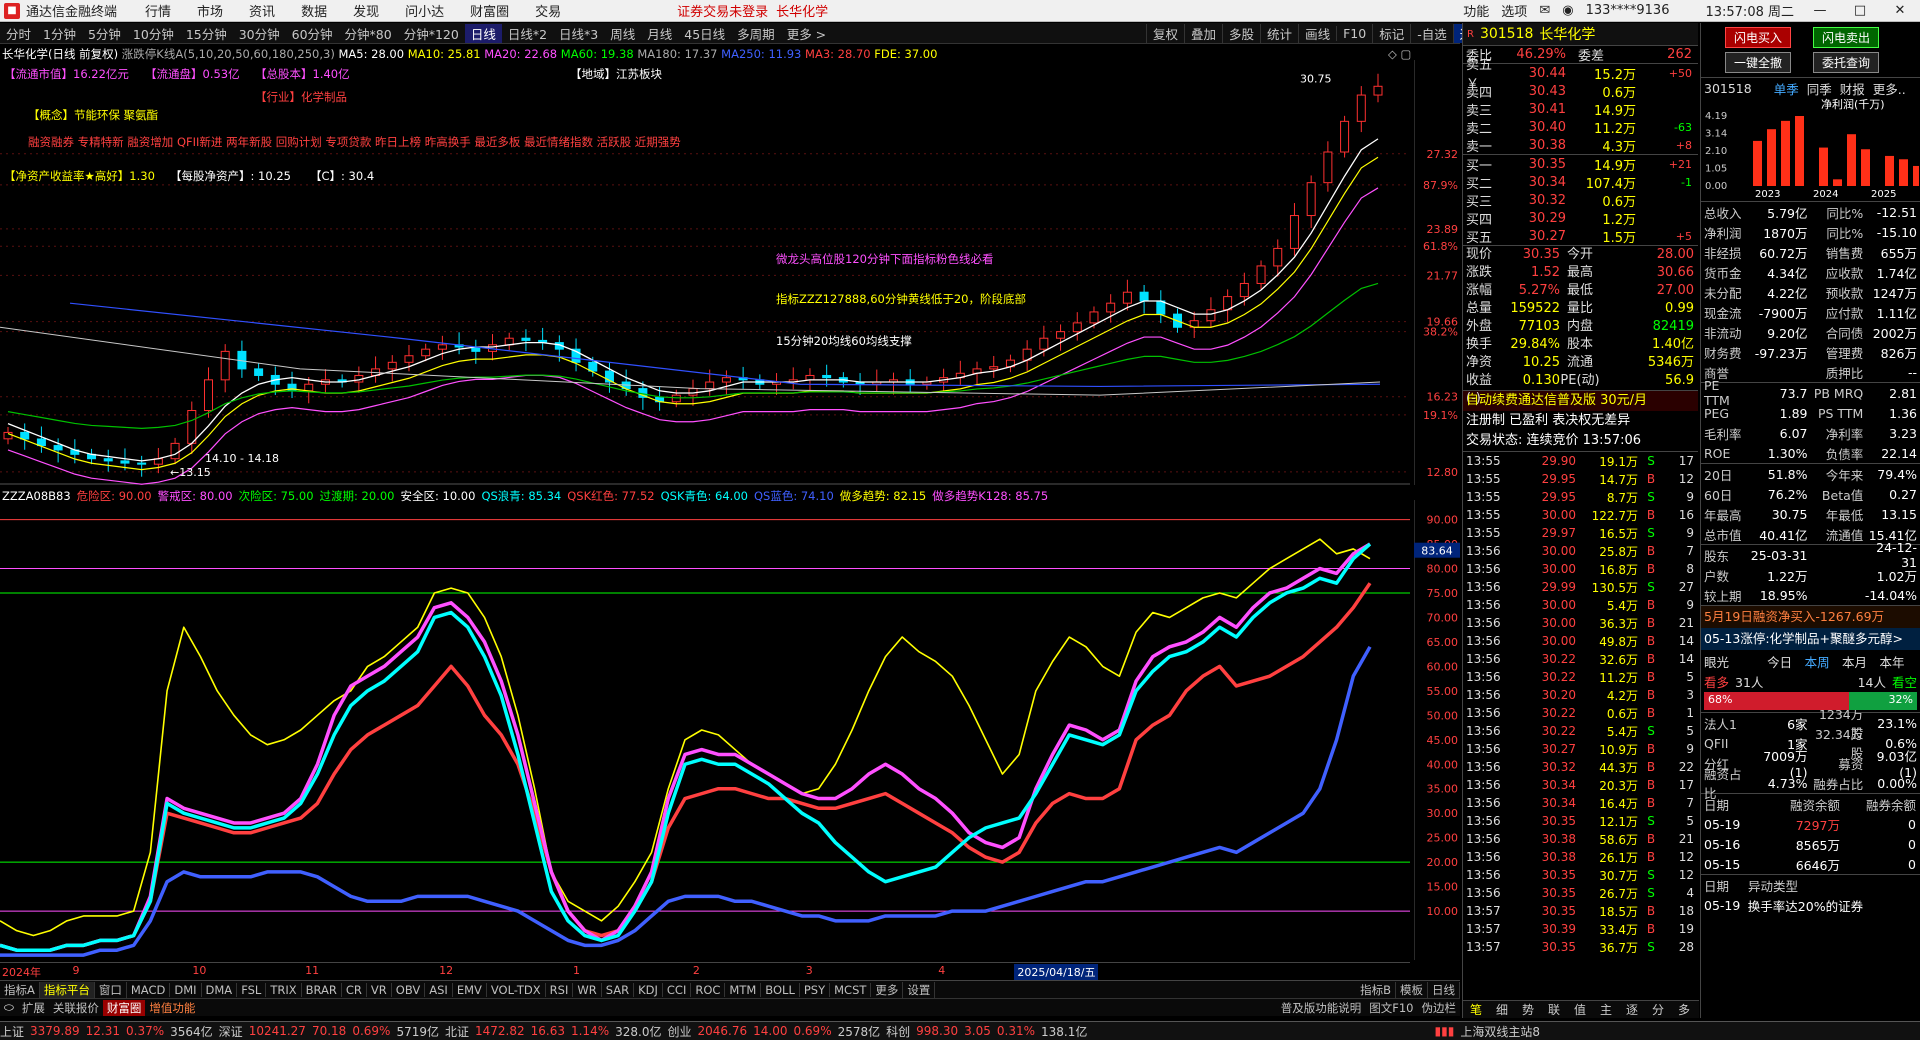 The image size is (1920, 1040). Describe the element at coordinates (1580, 182) in the screenshot. I see `order-book-row: 买二 30.34 107.4万 -1` at that location.